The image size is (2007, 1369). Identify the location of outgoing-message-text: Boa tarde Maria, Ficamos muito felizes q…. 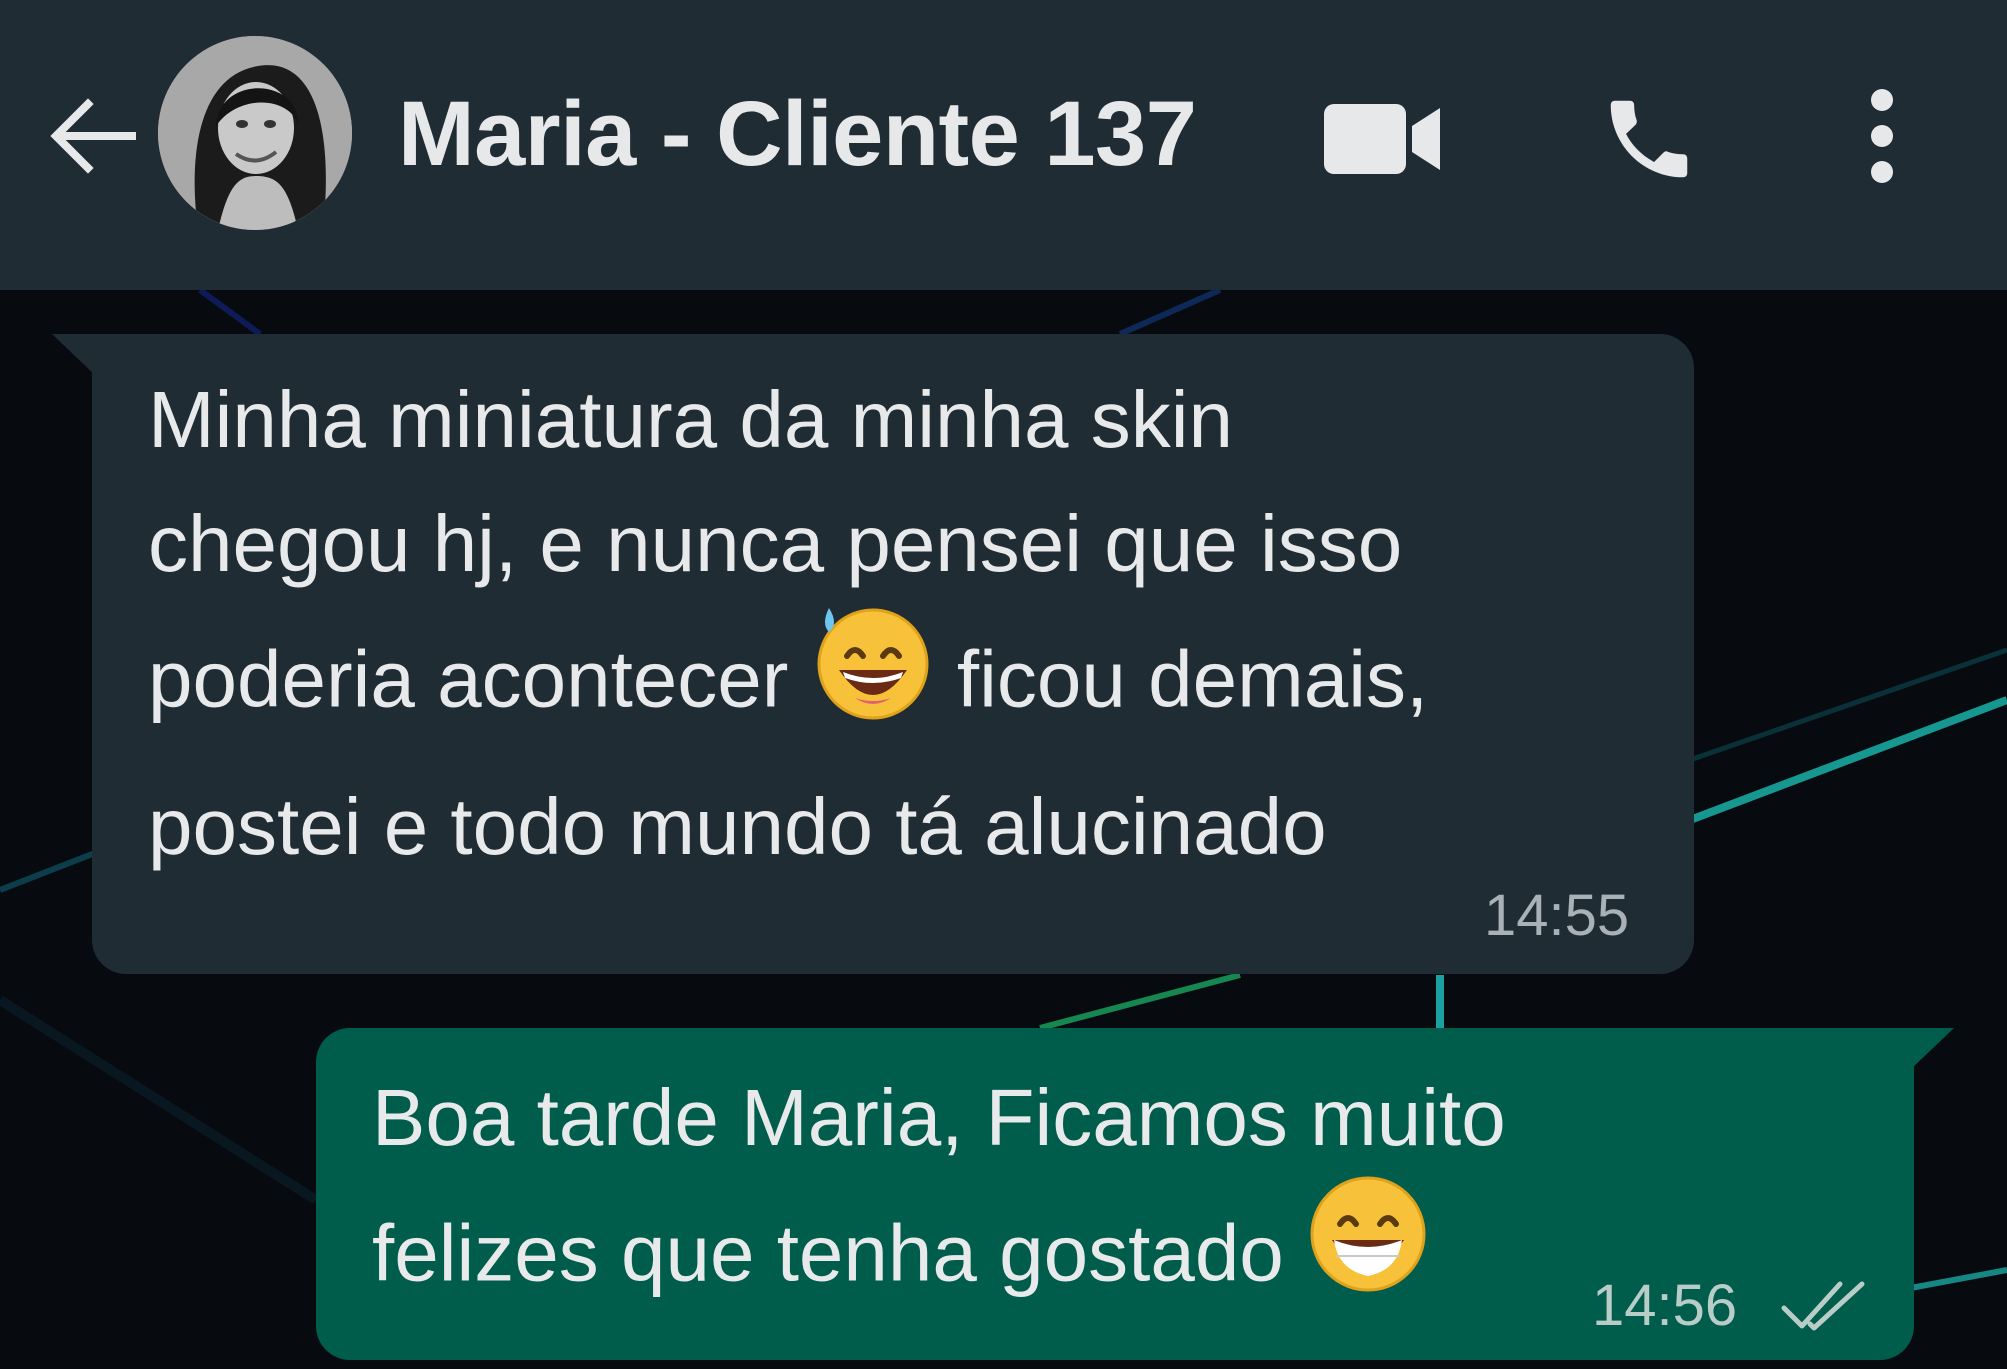
(939, 1197).